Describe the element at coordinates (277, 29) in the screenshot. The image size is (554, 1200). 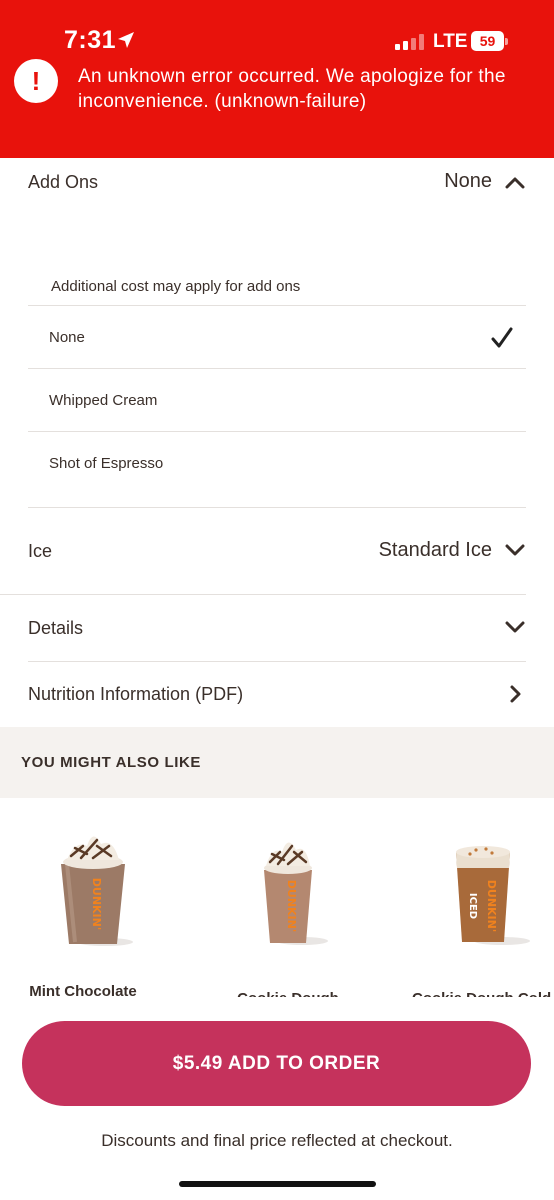
I see `status-bar: 7:31 LTE 59` at that location.